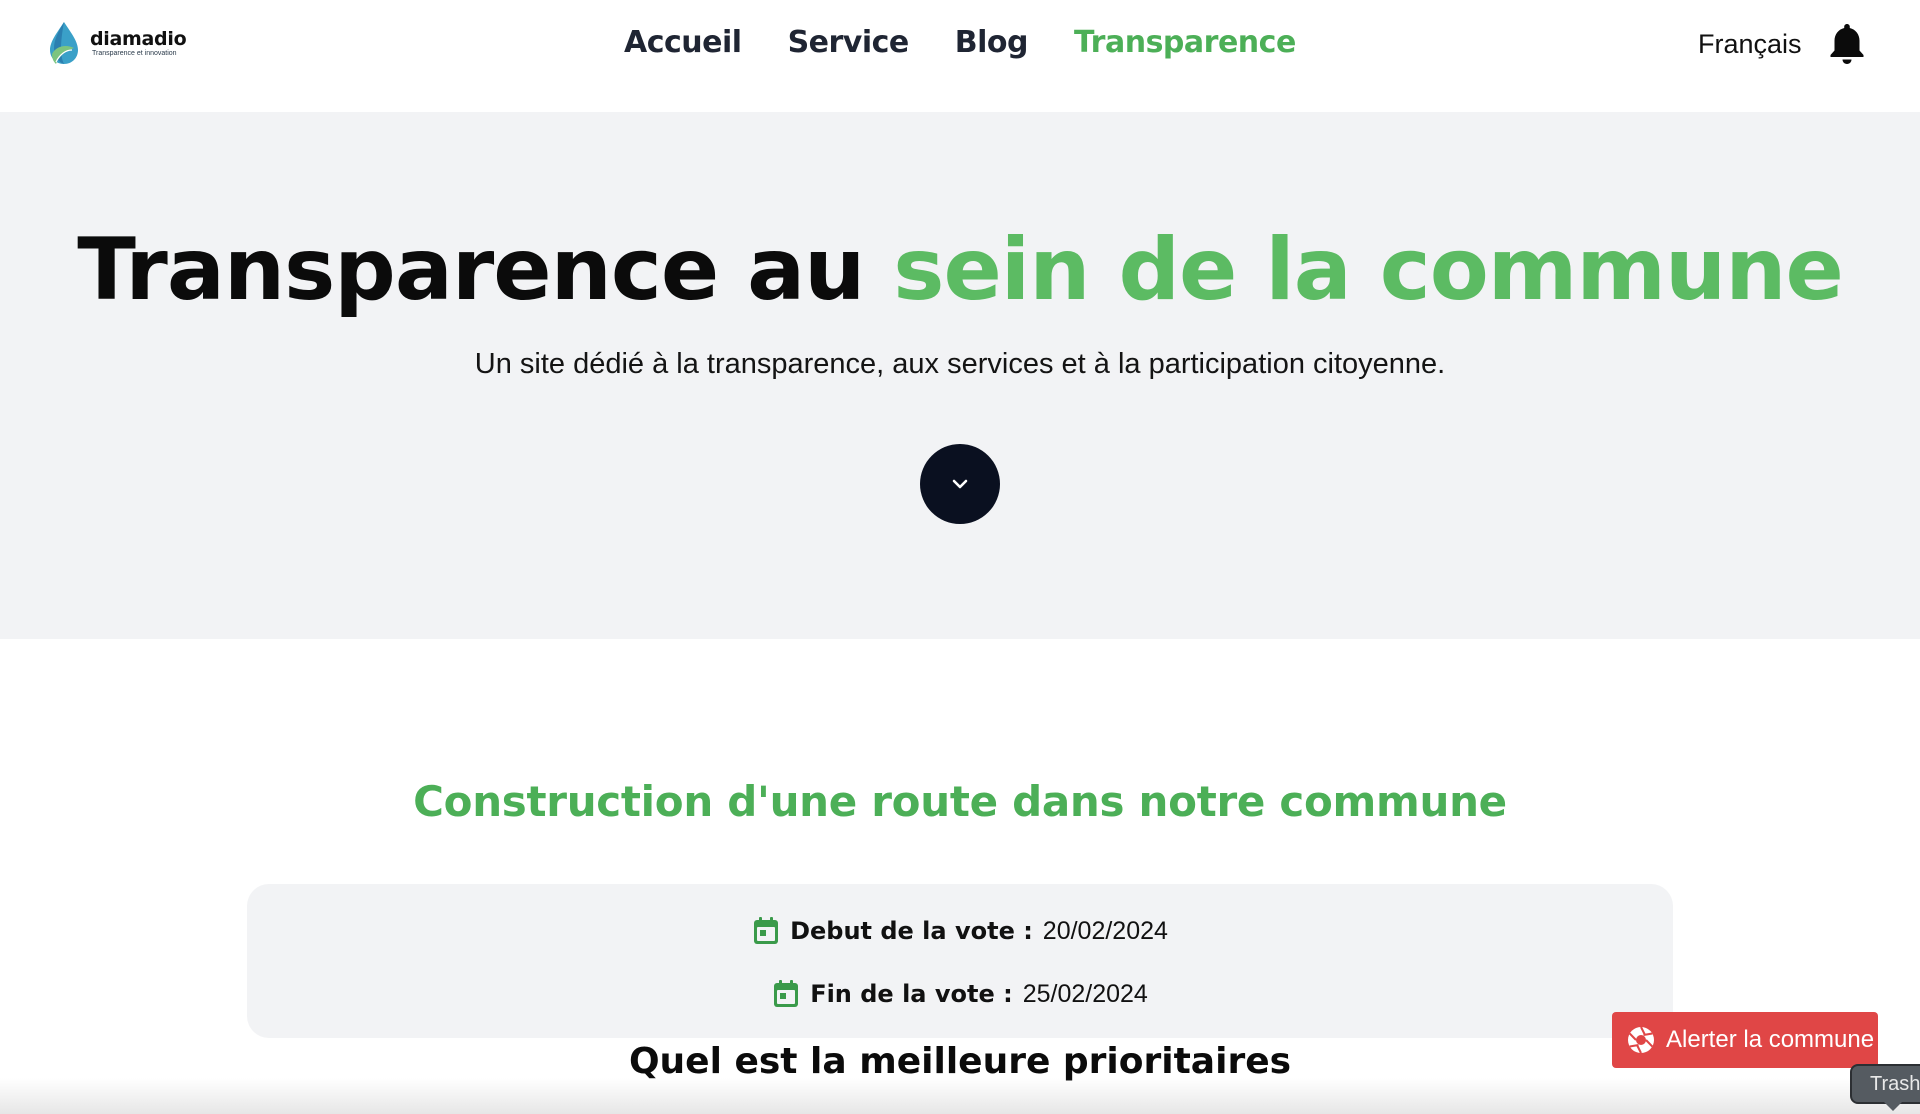  I want to click on trash-tooltip: Trash, so click(1885, 1087).